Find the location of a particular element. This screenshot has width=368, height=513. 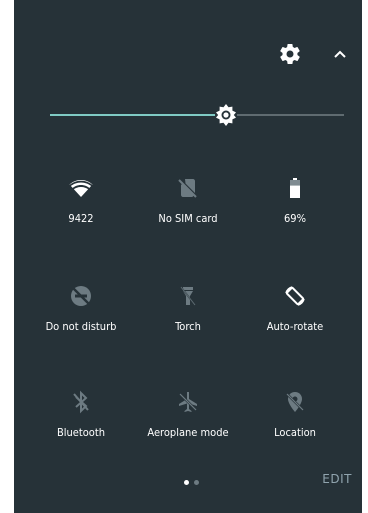

wifi-icon is located at coordinates (81, 188).